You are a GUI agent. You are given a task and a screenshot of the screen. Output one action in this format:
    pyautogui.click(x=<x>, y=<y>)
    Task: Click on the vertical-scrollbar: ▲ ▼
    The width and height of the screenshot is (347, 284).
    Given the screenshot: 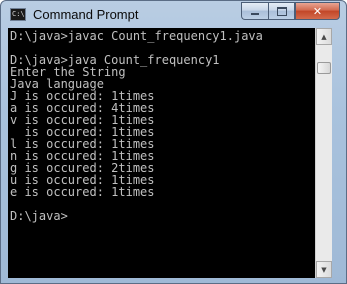 What is the action you would take?
    pyautogui.click(x=323, y=153)
    